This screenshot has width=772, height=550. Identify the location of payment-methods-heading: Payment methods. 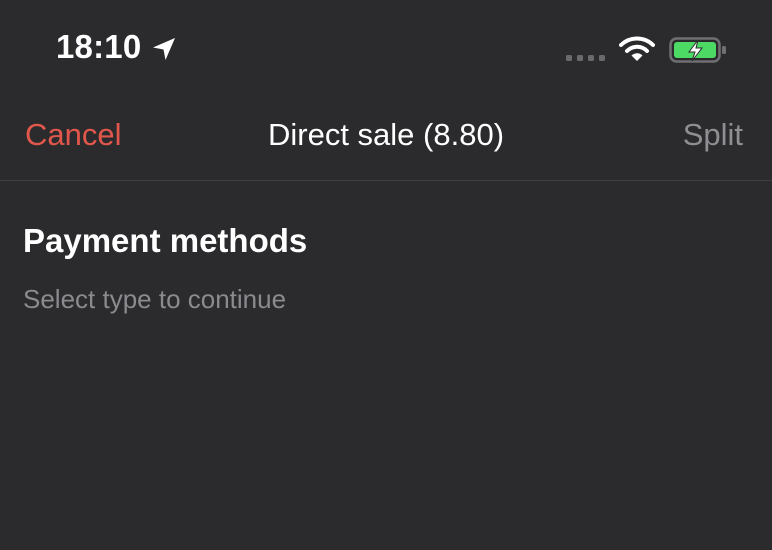
(165, 240).